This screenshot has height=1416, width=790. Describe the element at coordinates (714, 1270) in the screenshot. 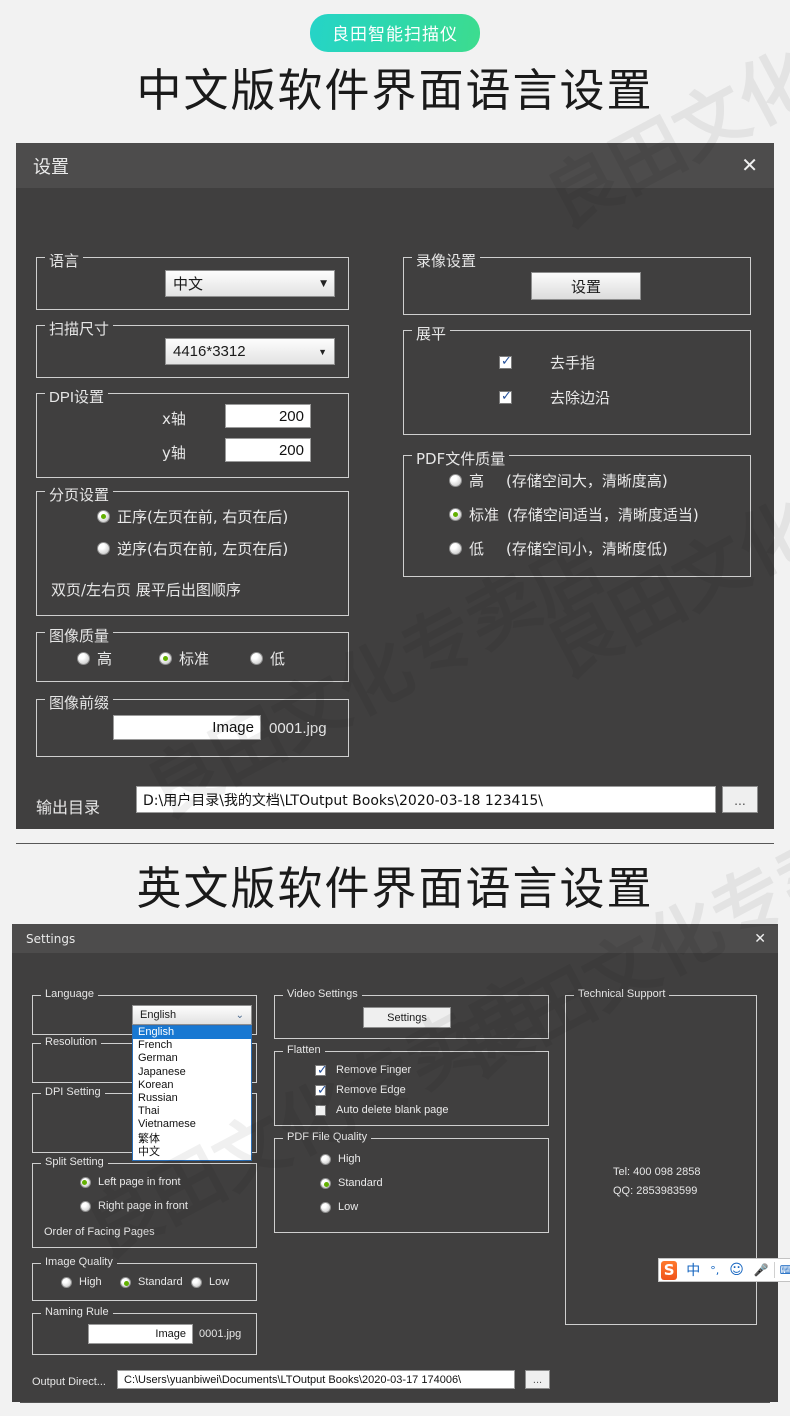

I see `ime-punctuation-icon: °,` at that location.